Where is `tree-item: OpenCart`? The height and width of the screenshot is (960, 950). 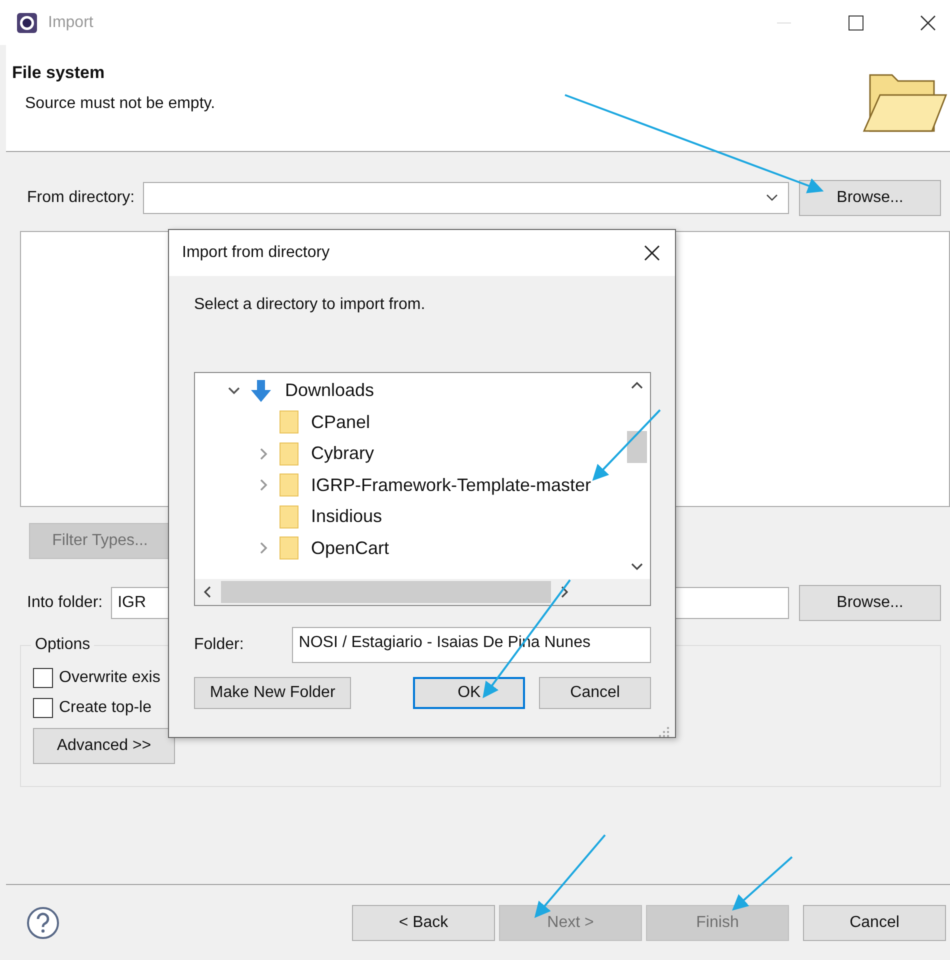
tree-item: OpenCart is located at coordinates (350, 548).